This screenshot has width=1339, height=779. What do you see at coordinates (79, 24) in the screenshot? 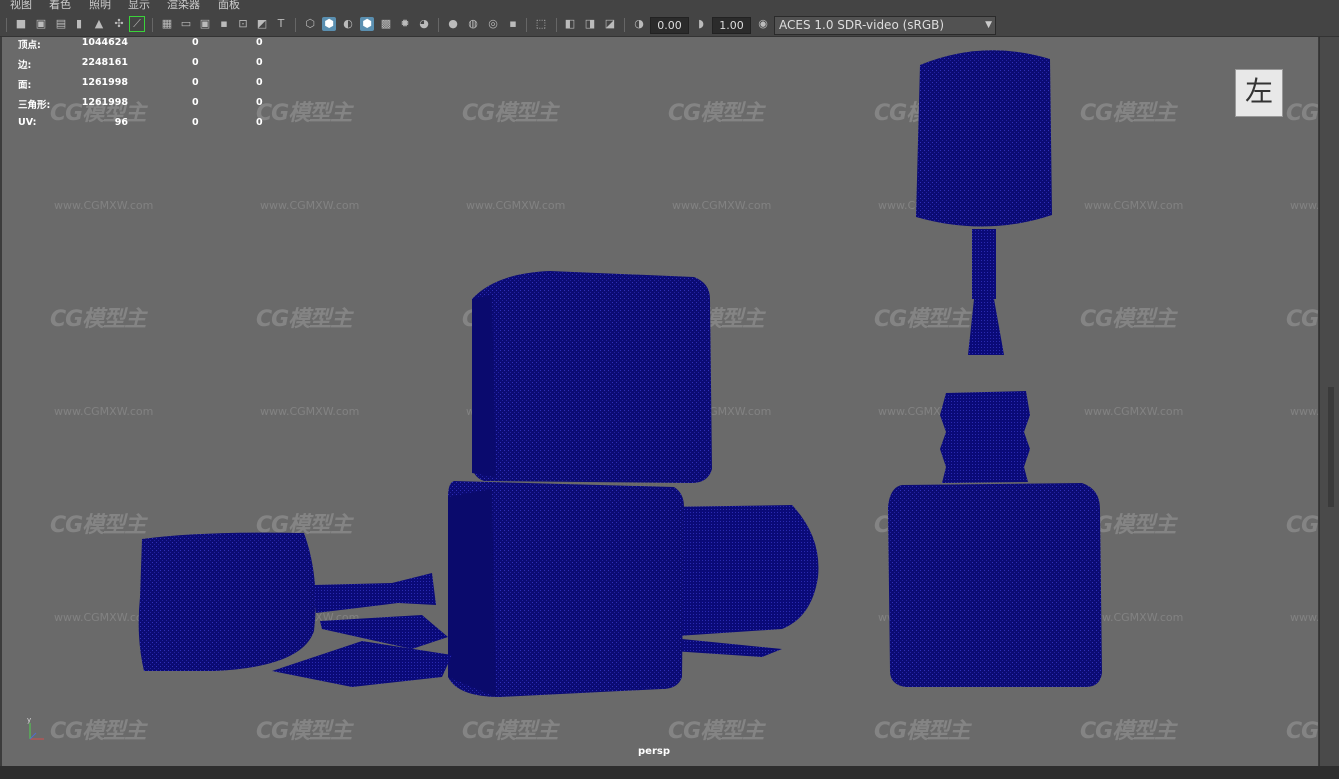
I see `image-plane-icon: ▮` at bounding box center [79, 24].